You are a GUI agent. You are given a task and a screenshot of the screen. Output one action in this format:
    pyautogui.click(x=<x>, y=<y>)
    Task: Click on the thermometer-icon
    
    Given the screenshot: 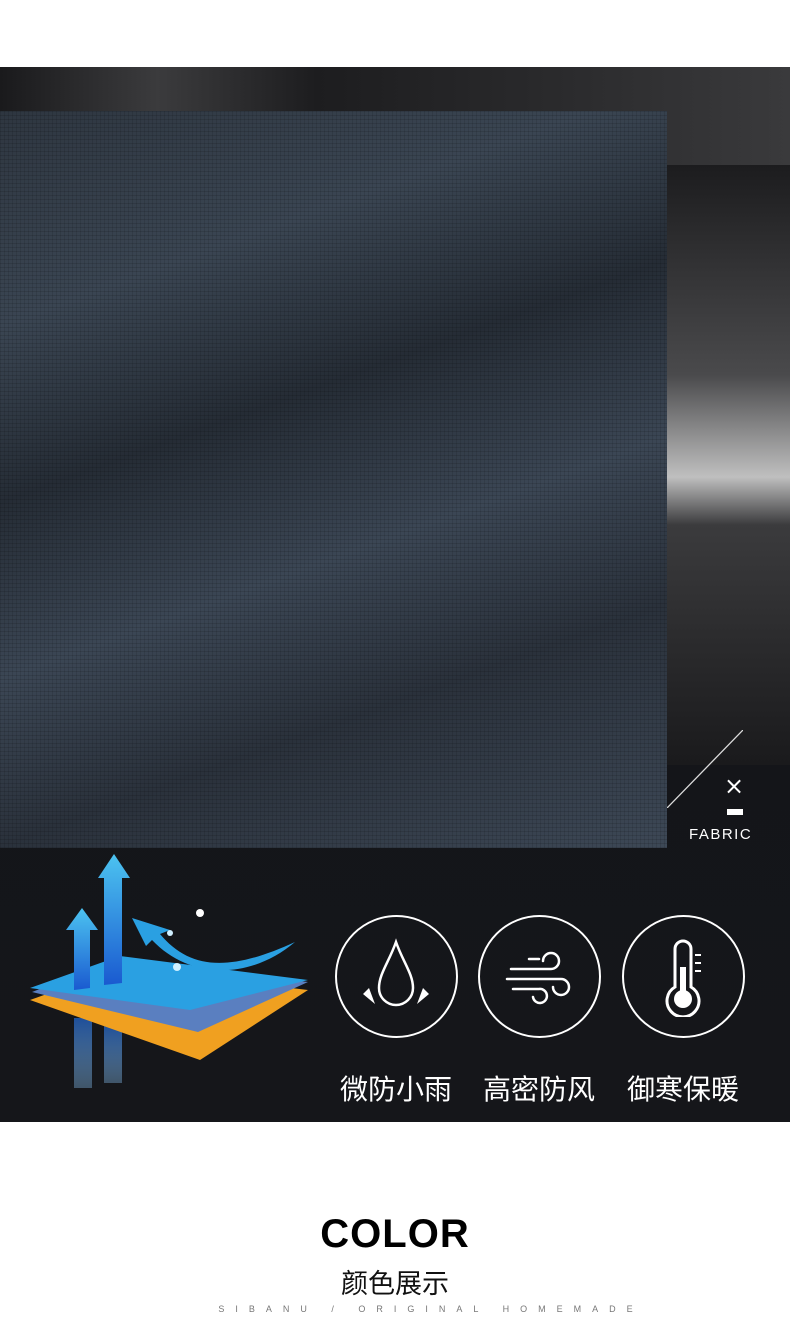 What is the action you would take?
    pyautogui.click(x=683, y=976)
    